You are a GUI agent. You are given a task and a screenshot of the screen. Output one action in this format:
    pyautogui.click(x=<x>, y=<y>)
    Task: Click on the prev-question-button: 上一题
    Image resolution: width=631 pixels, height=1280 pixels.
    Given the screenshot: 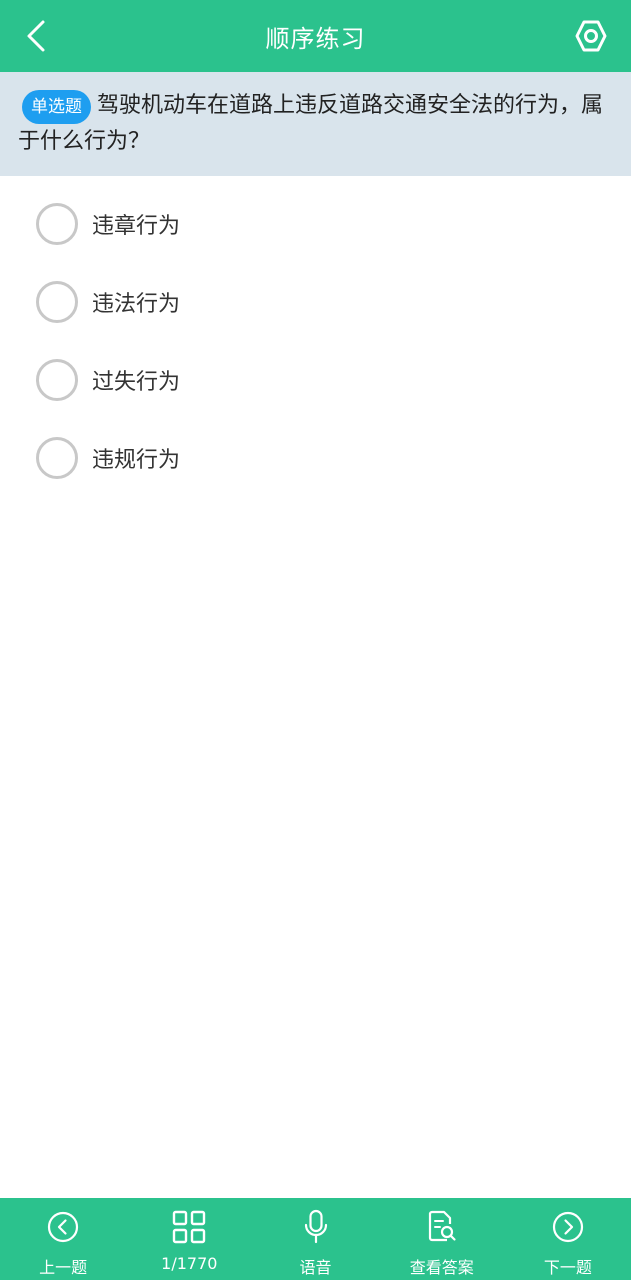 What is the action you would take?
    pyautogui.click(x=63, y=1239)
    